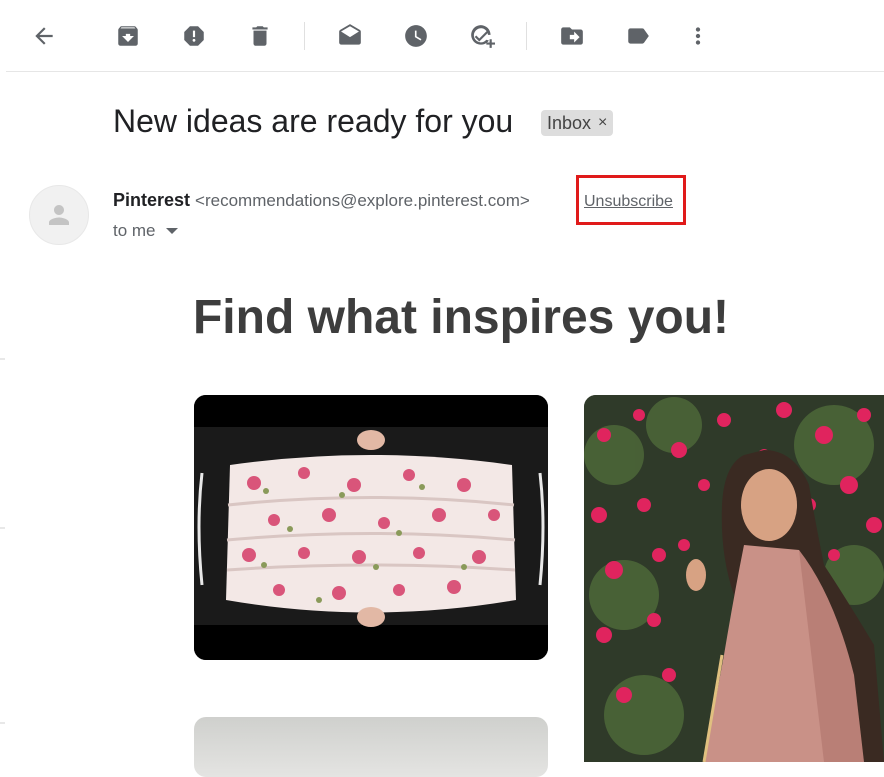  I want to click on report-spam-icon, so click(194, 36).